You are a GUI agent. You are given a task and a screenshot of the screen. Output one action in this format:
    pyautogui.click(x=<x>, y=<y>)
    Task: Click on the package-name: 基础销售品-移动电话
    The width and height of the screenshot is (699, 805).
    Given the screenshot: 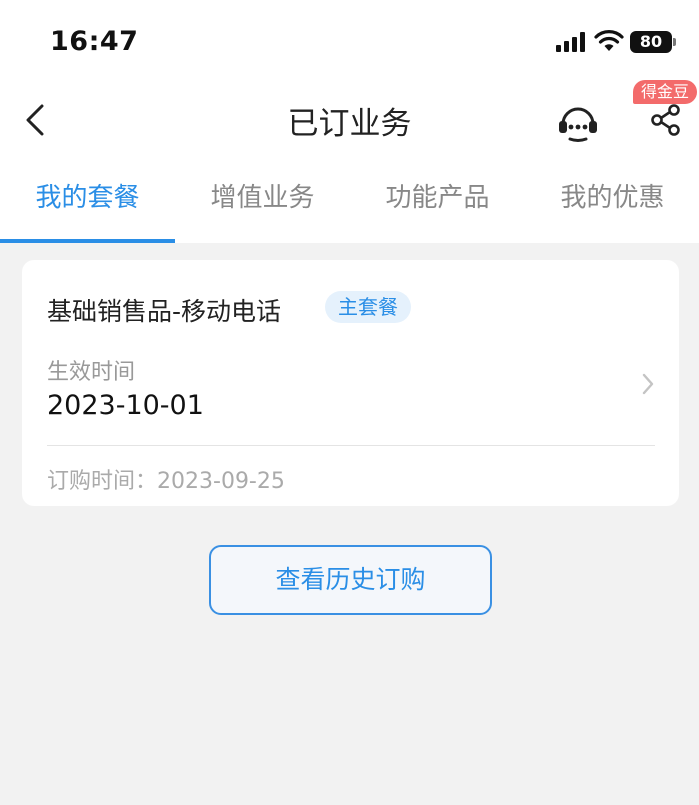 What is the action you would take?
    pyautogui.click(x=164, y=311)
    